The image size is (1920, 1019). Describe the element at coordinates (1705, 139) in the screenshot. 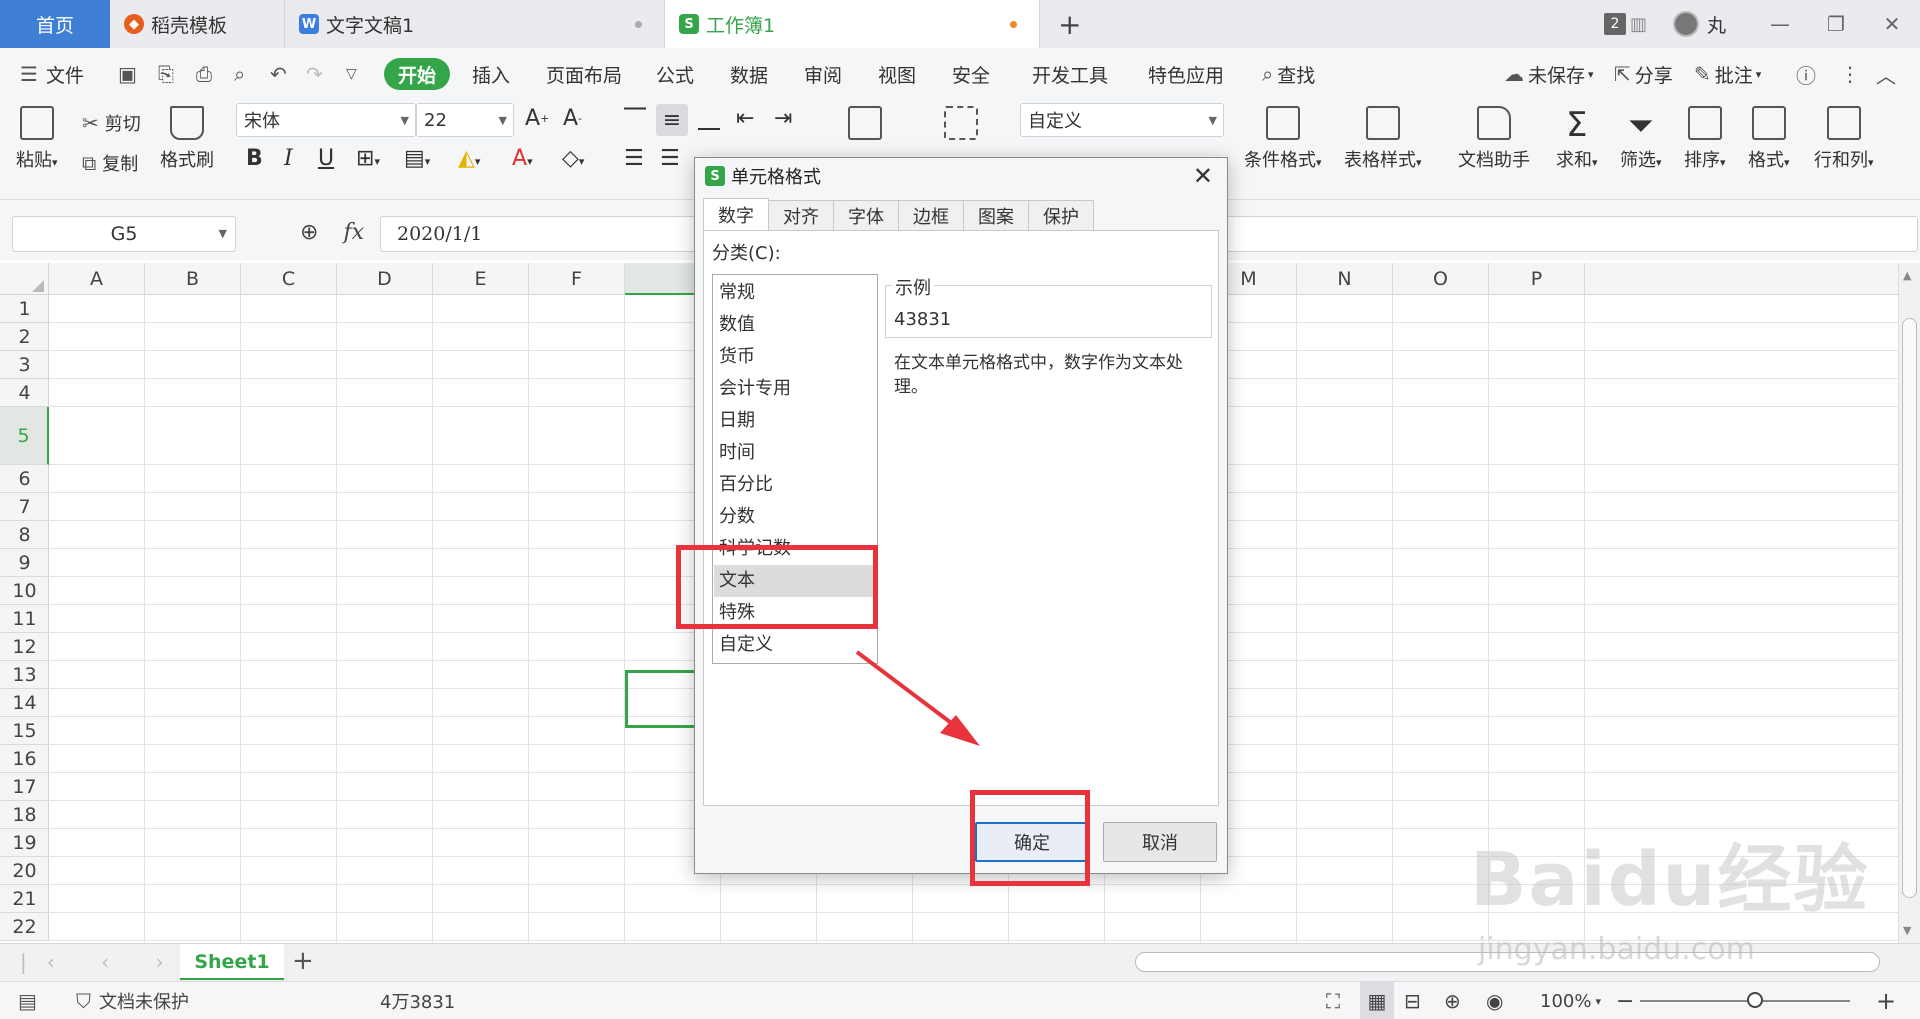

I see `sort-button: 排序▾` at that location.